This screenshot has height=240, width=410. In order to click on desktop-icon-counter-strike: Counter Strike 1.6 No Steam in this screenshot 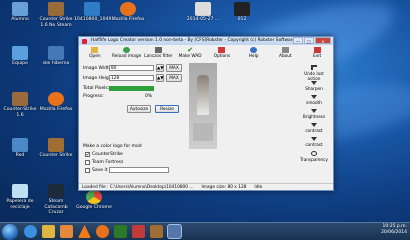, I will do `click(56, 15)`.